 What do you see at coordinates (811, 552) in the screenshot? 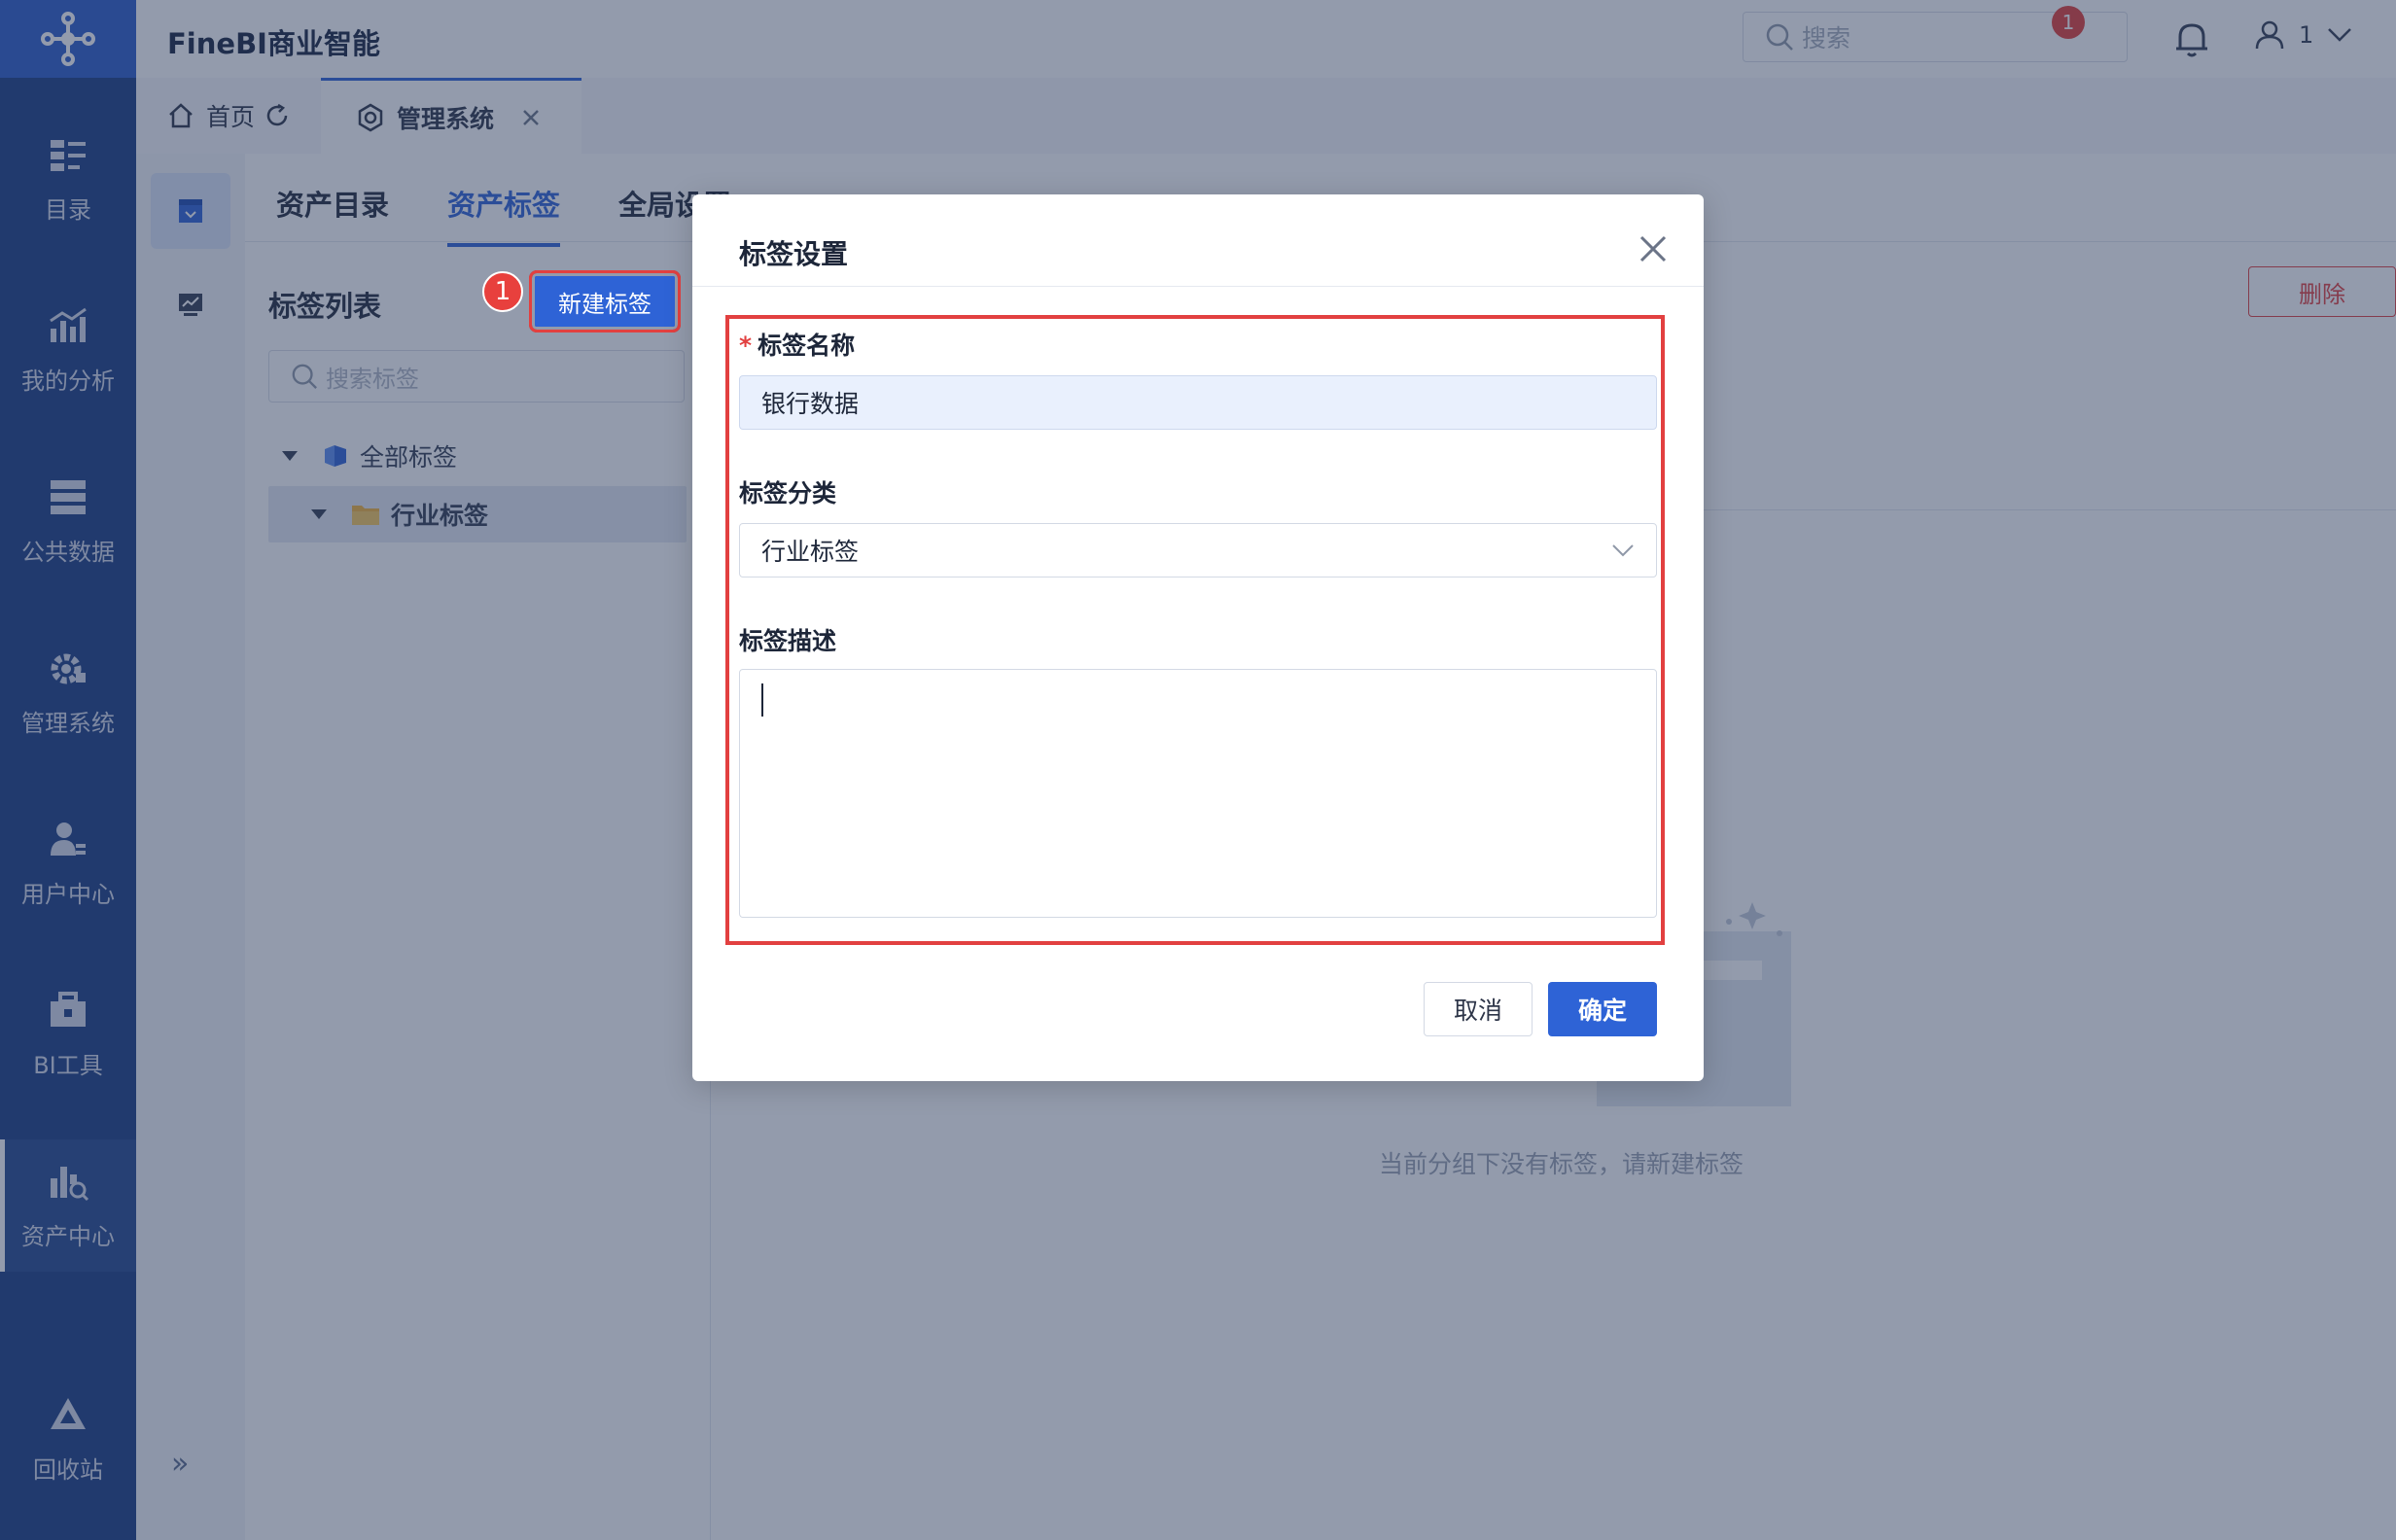
I see `tag-category-value: 行业标签` at bounding box center [811, 552].